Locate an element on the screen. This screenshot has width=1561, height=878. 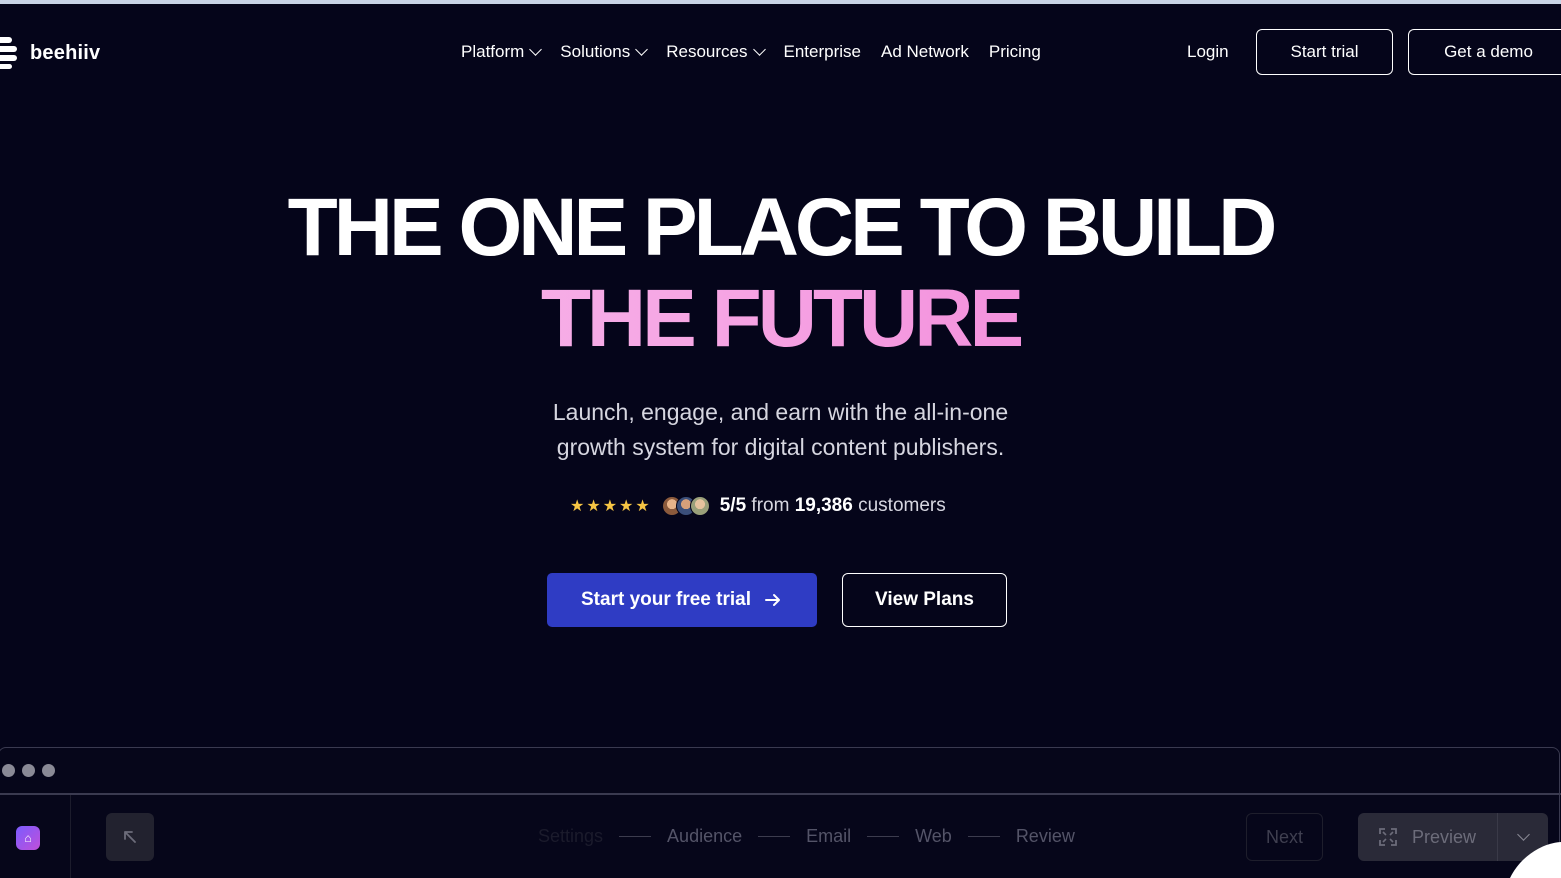
step-email: Email is located at coordinates (828, 836).